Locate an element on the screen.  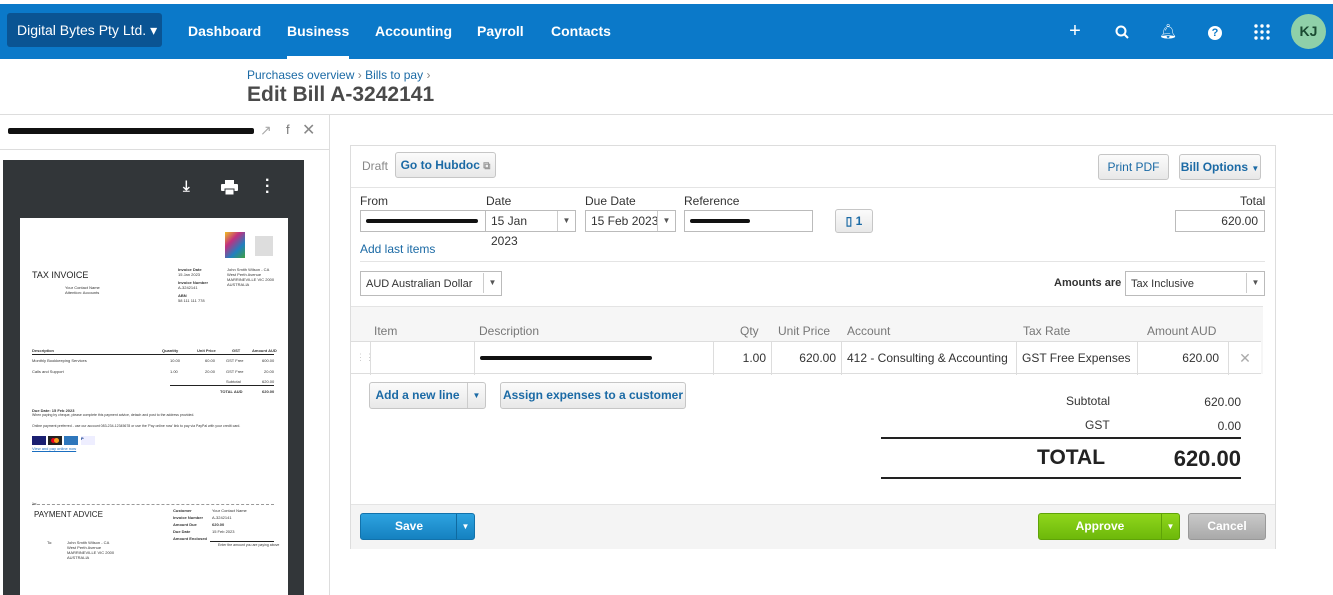
amounts-are-label: Amounts are is located at coordinates (1088, 283).